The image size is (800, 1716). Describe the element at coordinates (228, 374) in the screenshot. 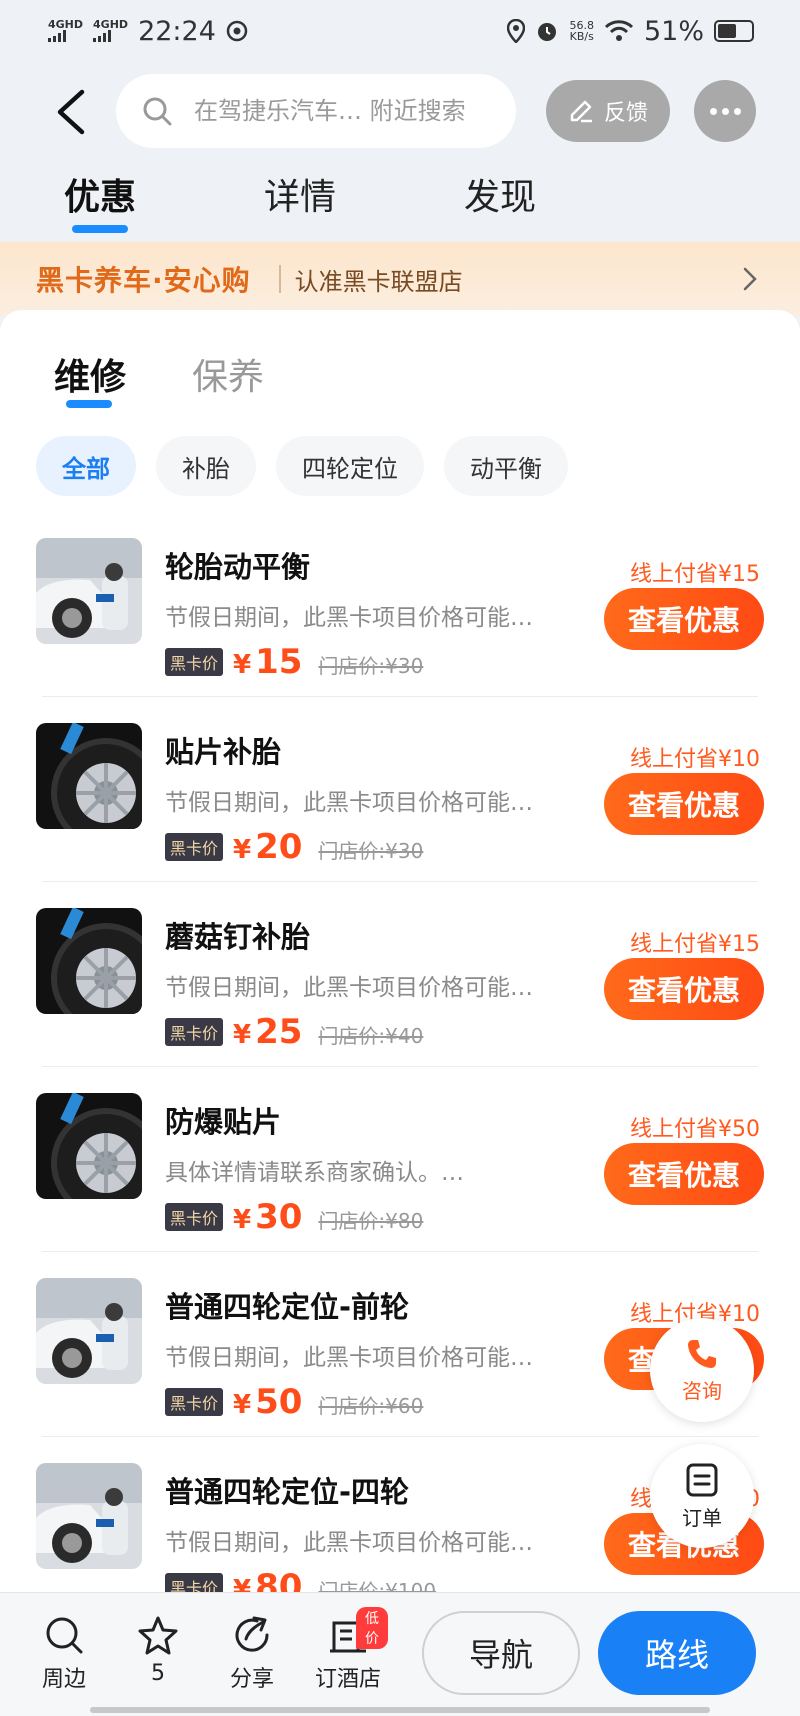

I see `subtab-maintenance: 保养` at that location.